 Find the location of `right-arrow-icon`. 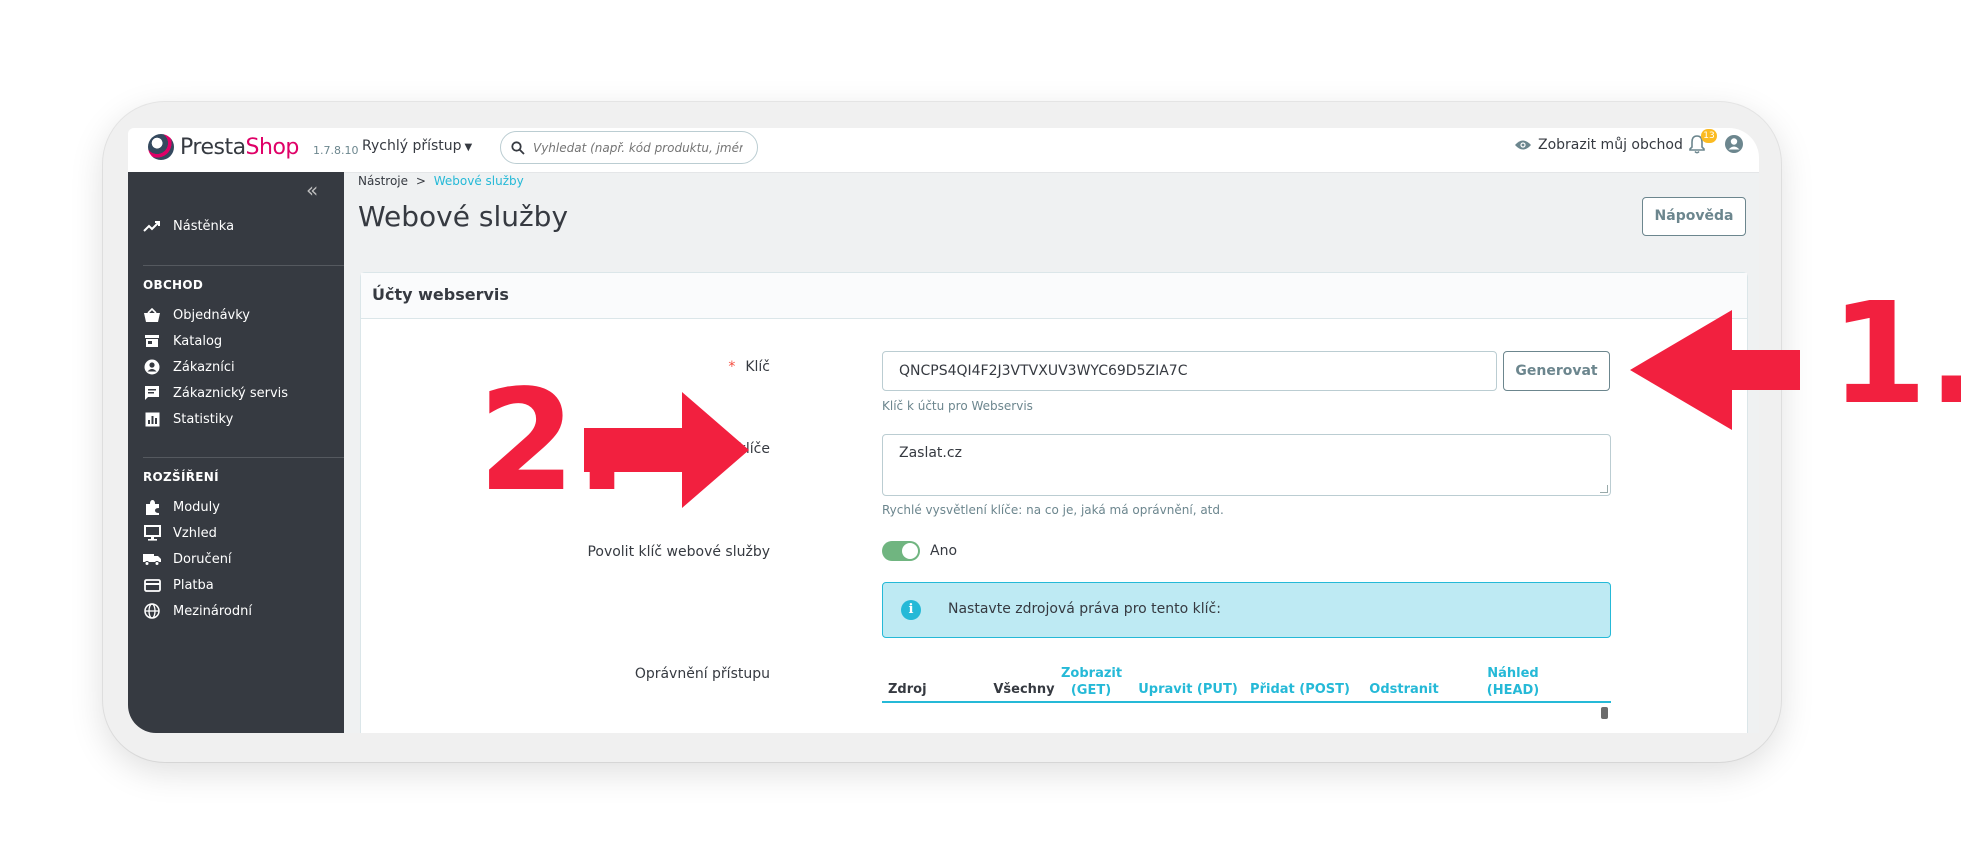

right-arrow-icon is located at coordinates (666, 450).